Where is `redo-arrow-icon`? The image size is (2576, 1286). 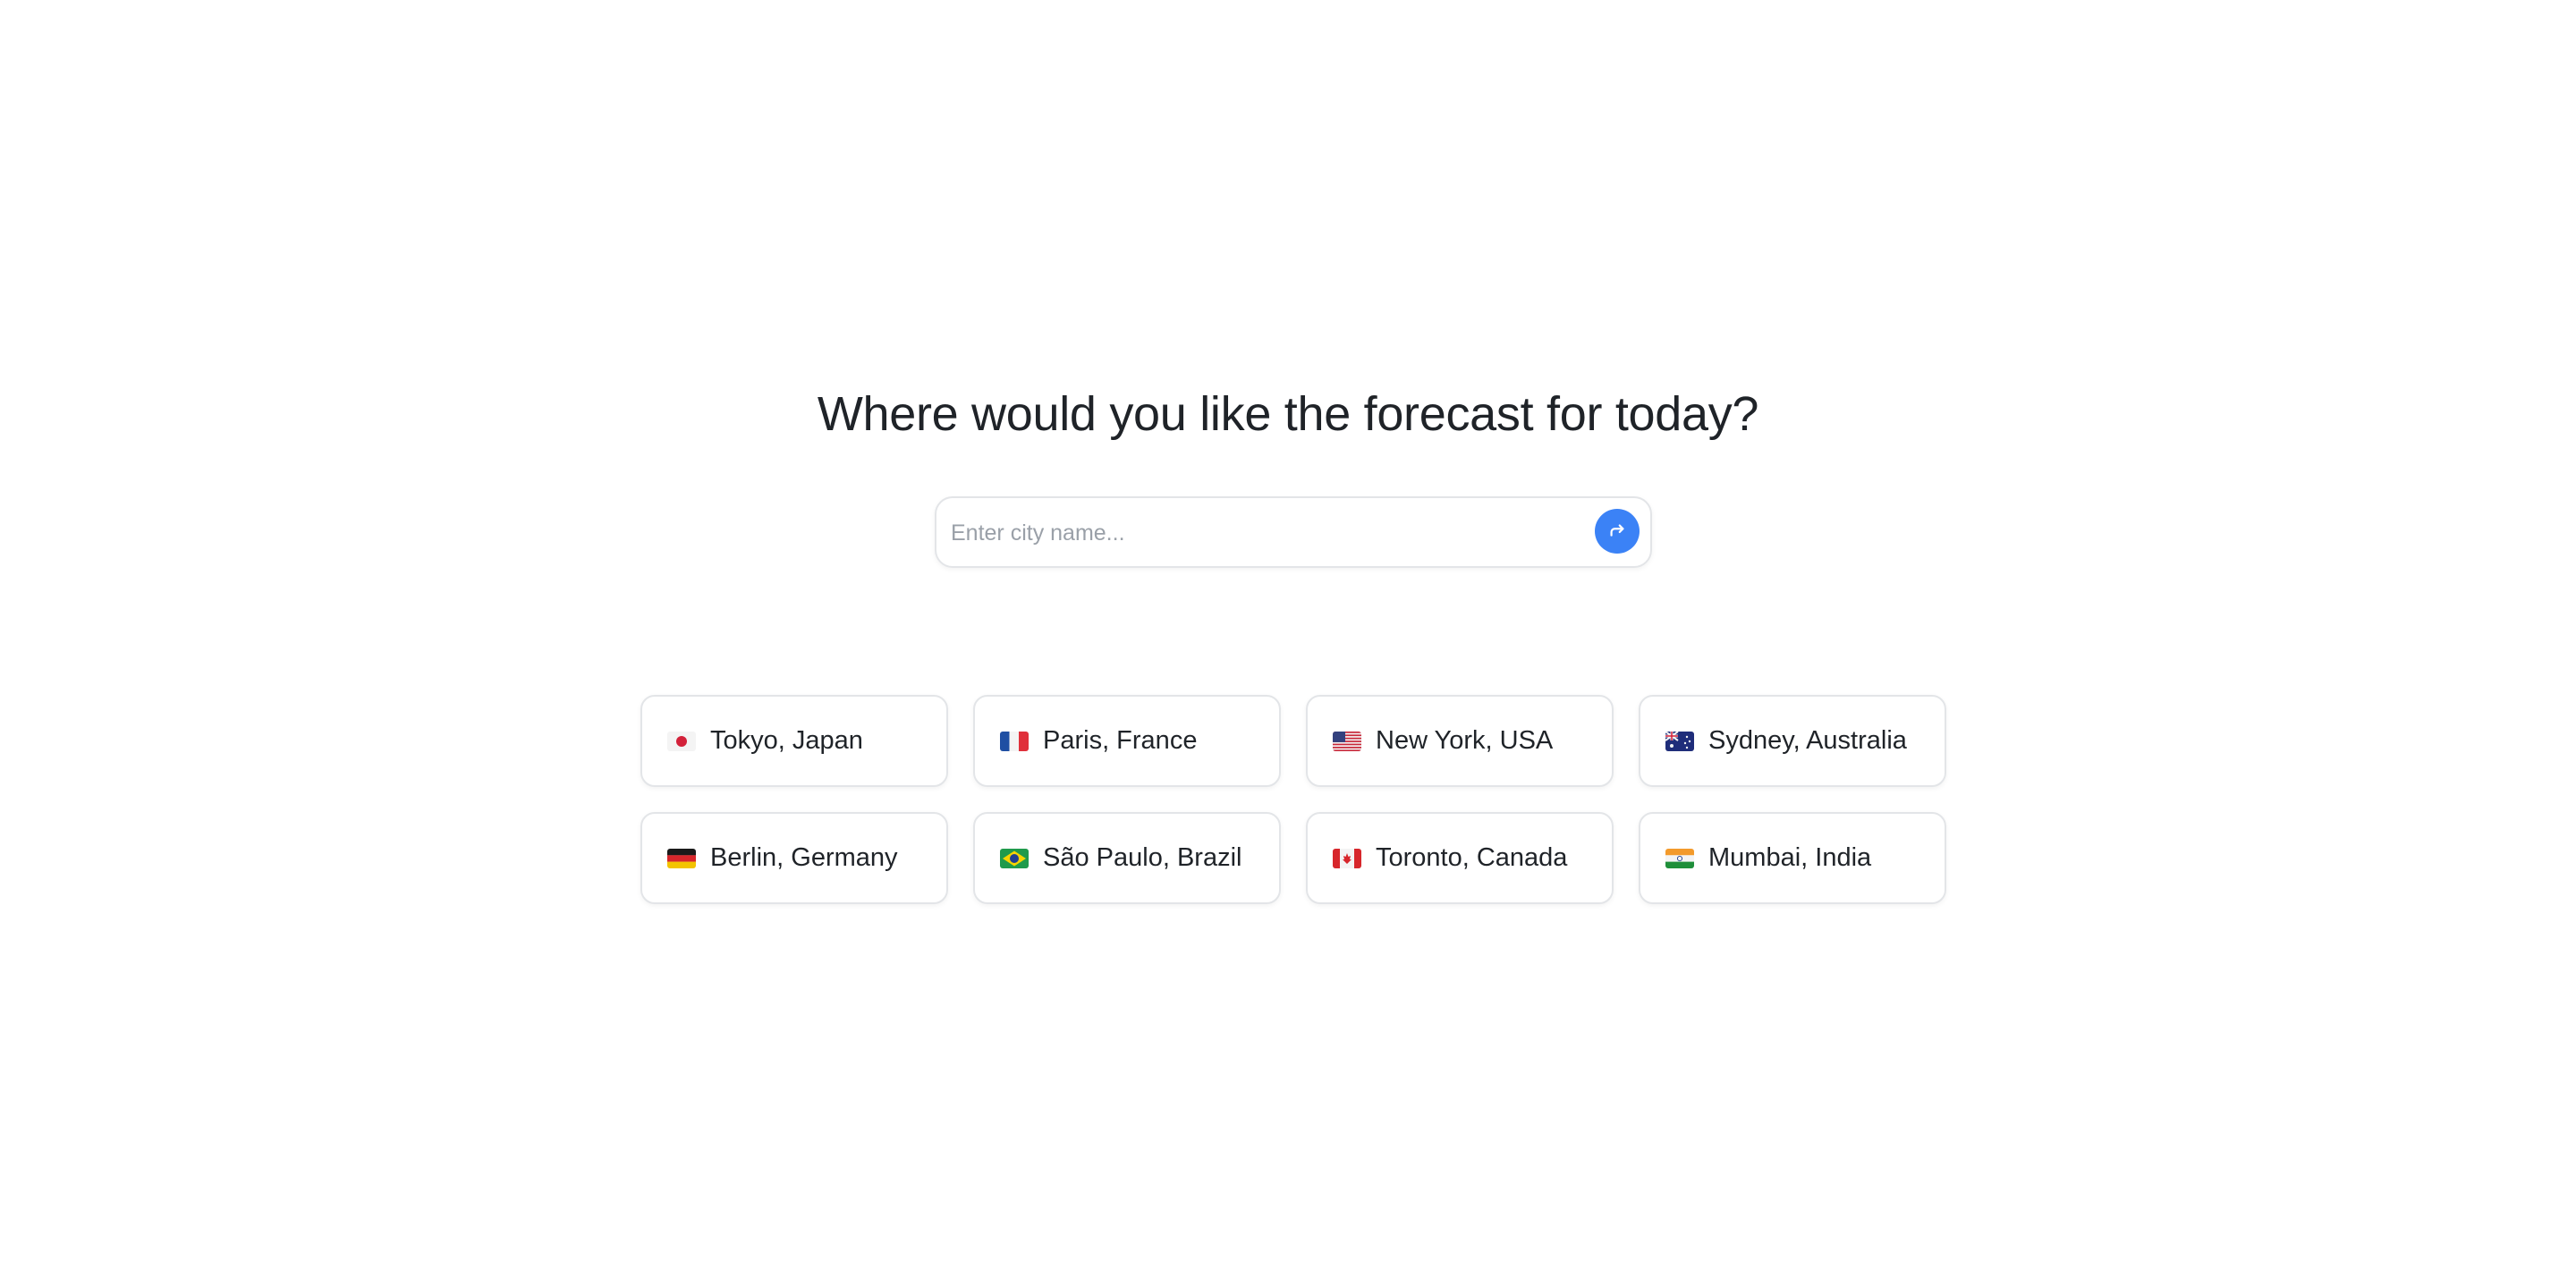
redo-arrow-icon is located at coordinates (1617, 531).